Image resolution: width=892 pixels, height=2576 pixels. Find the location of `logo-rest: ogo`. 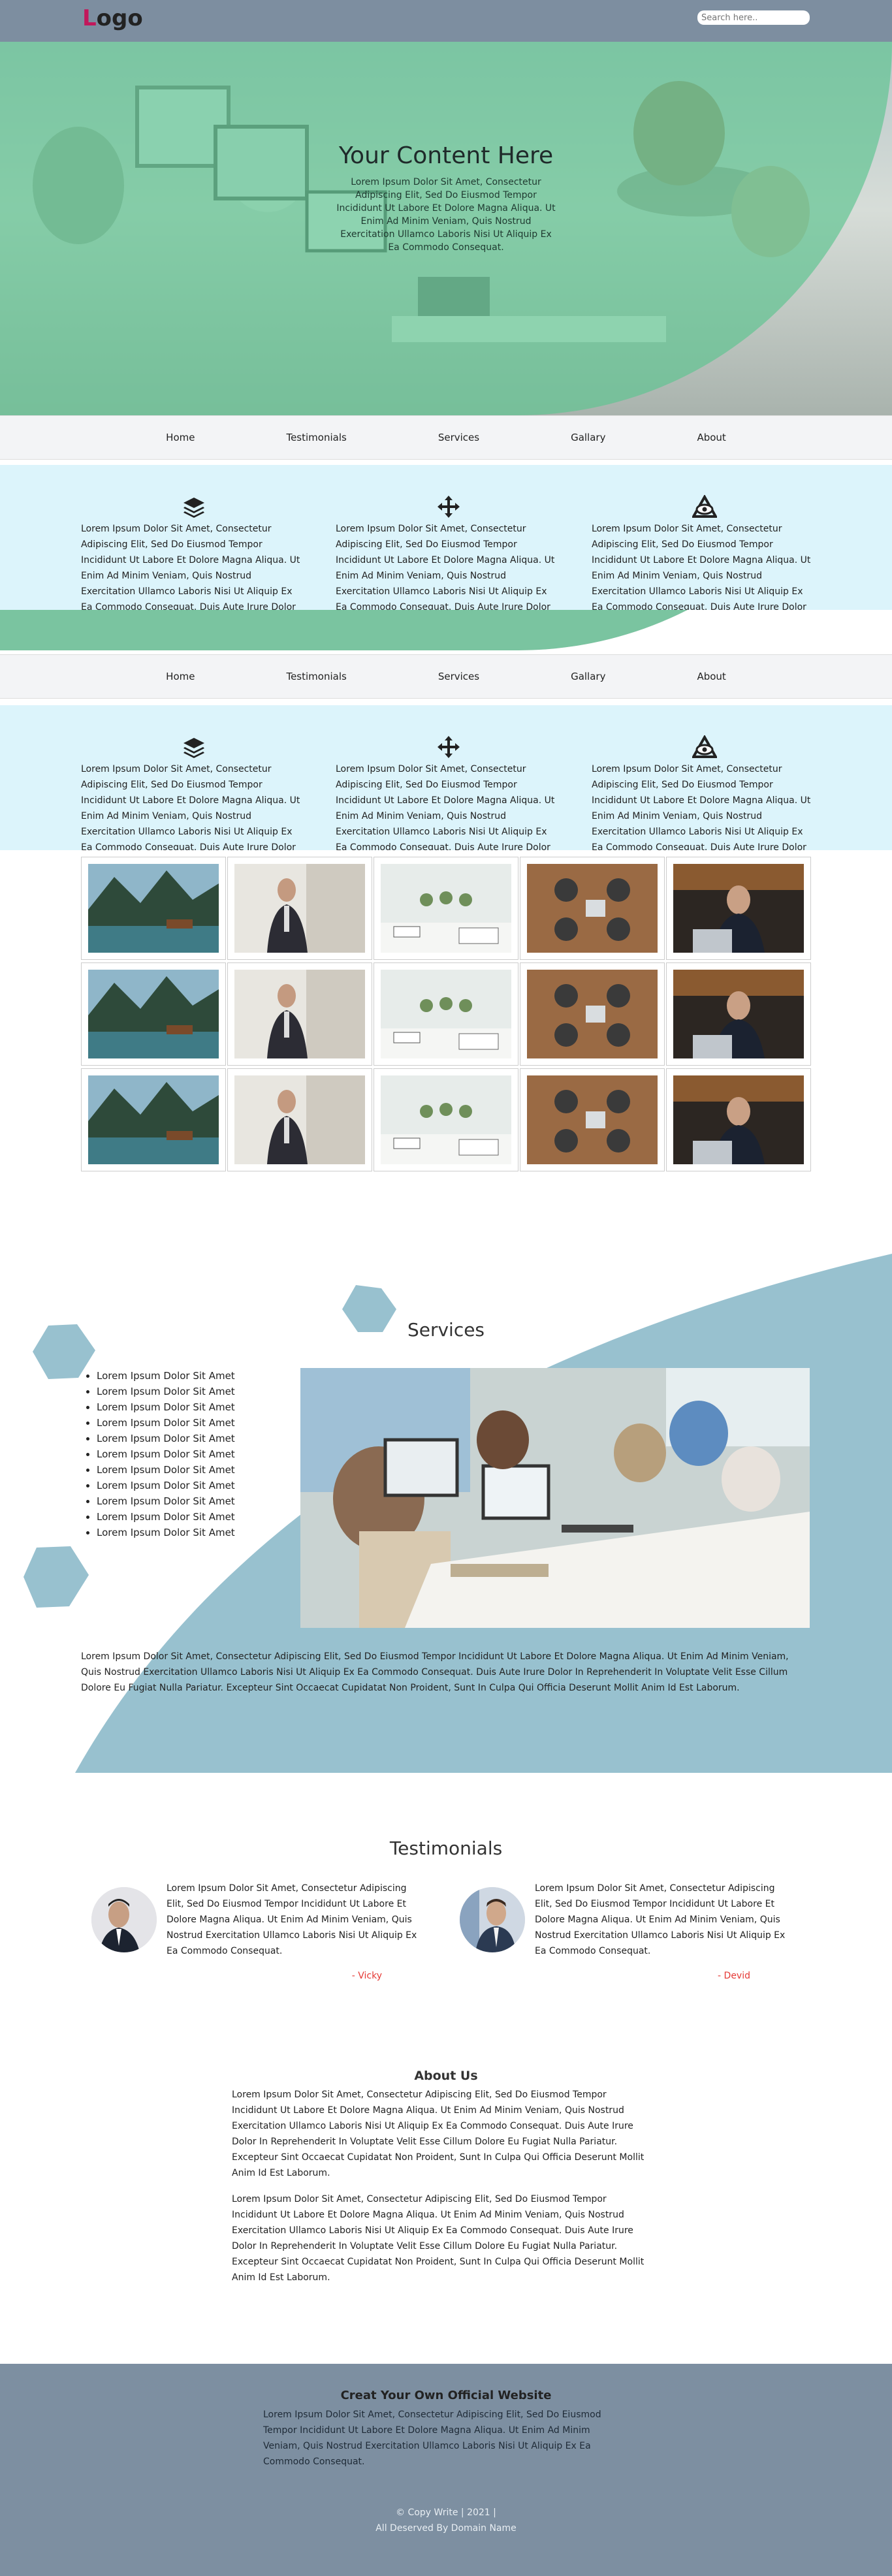

logo-rest: ogo is located at coordinates (119, 18).